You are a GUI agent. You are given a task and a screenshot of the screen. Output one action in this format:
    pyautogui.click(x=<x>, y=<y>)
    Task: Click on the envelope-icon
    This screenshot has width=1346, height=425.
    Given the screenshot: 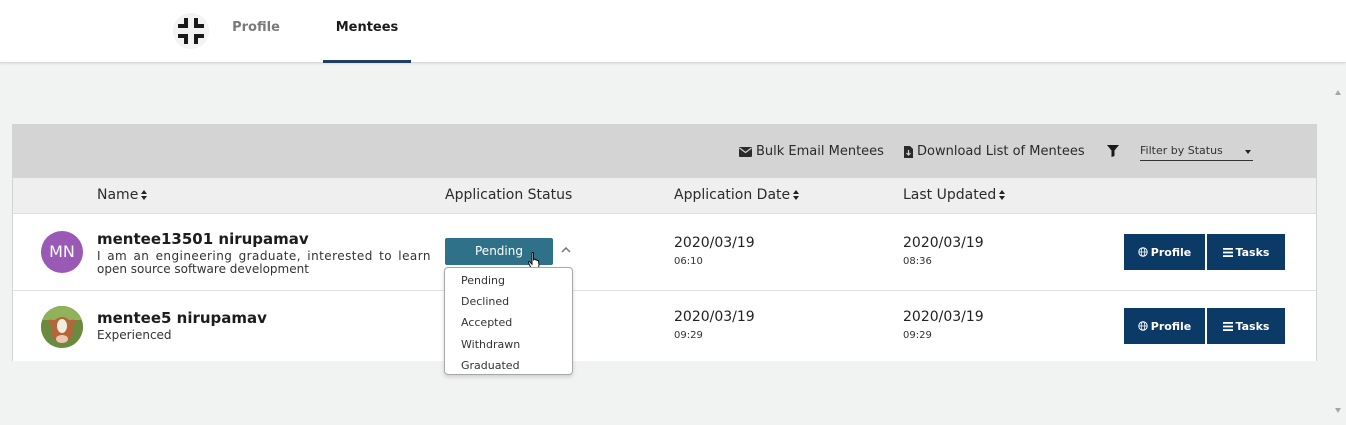 What is the action you would take?
    pyautogui.click(x=745, y=151)
    